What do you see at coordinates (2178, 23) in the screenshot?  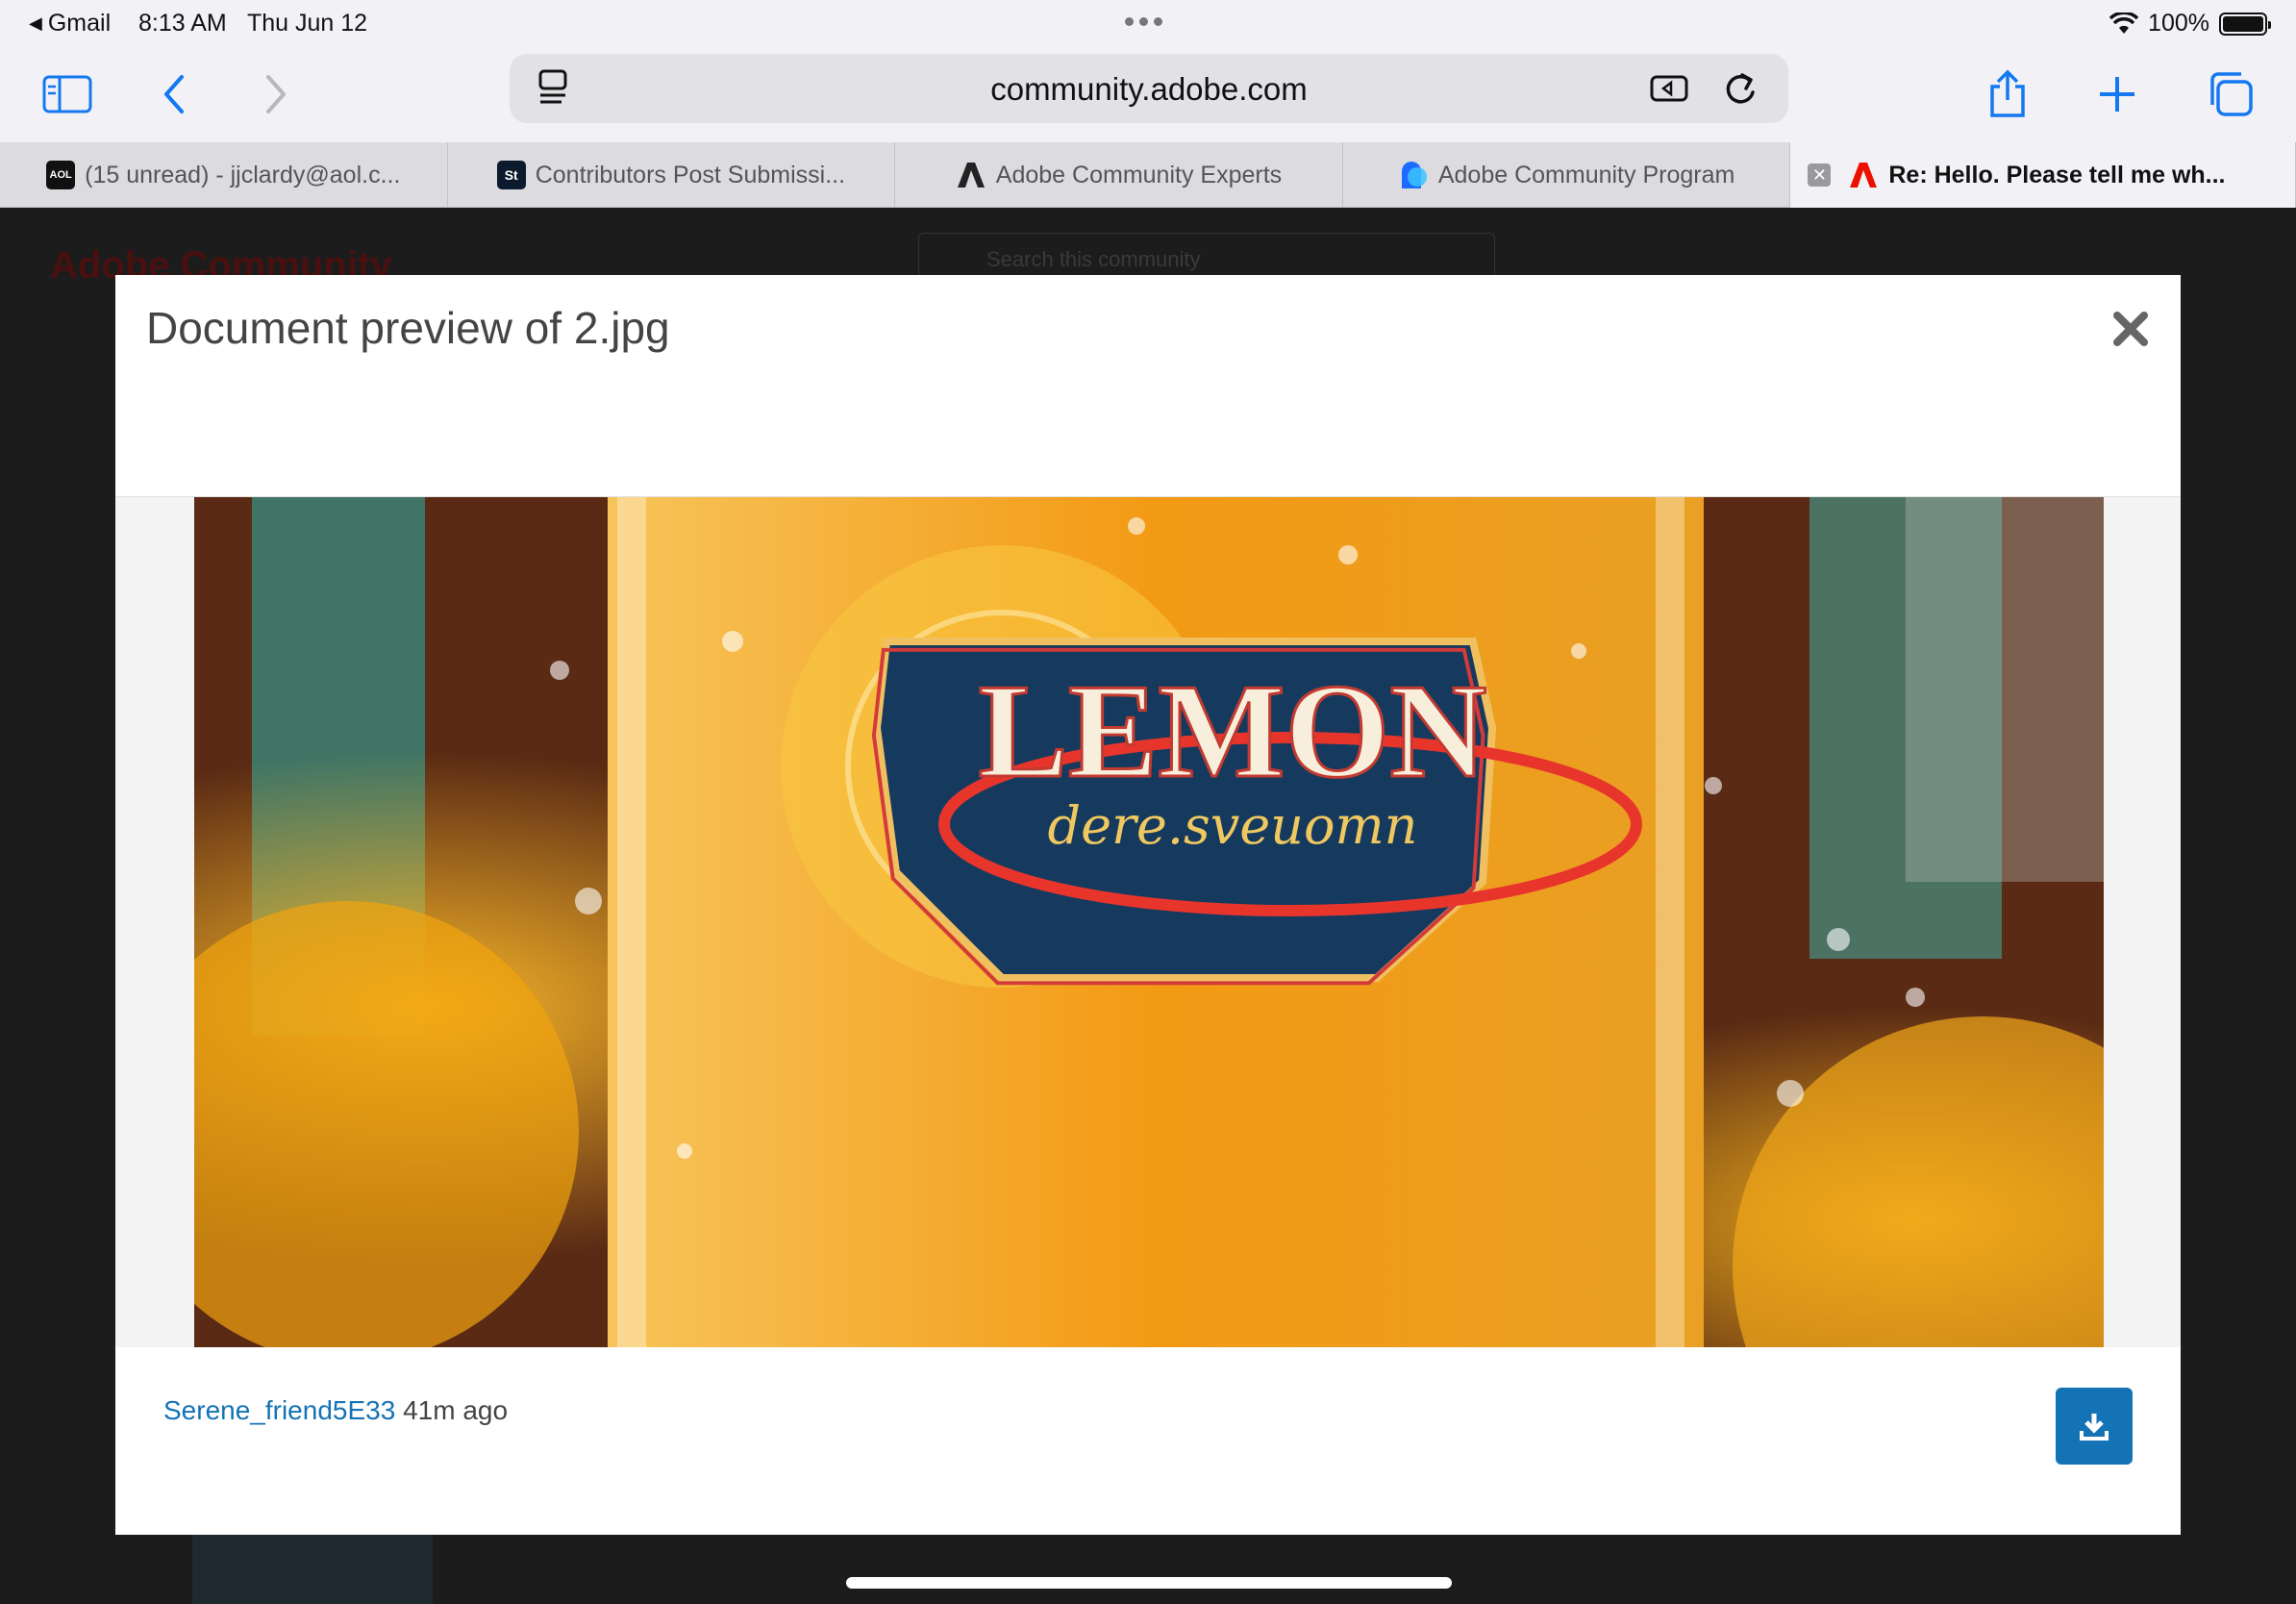 I see `battery-percent: 100%` at bounding box center [2178, 23].